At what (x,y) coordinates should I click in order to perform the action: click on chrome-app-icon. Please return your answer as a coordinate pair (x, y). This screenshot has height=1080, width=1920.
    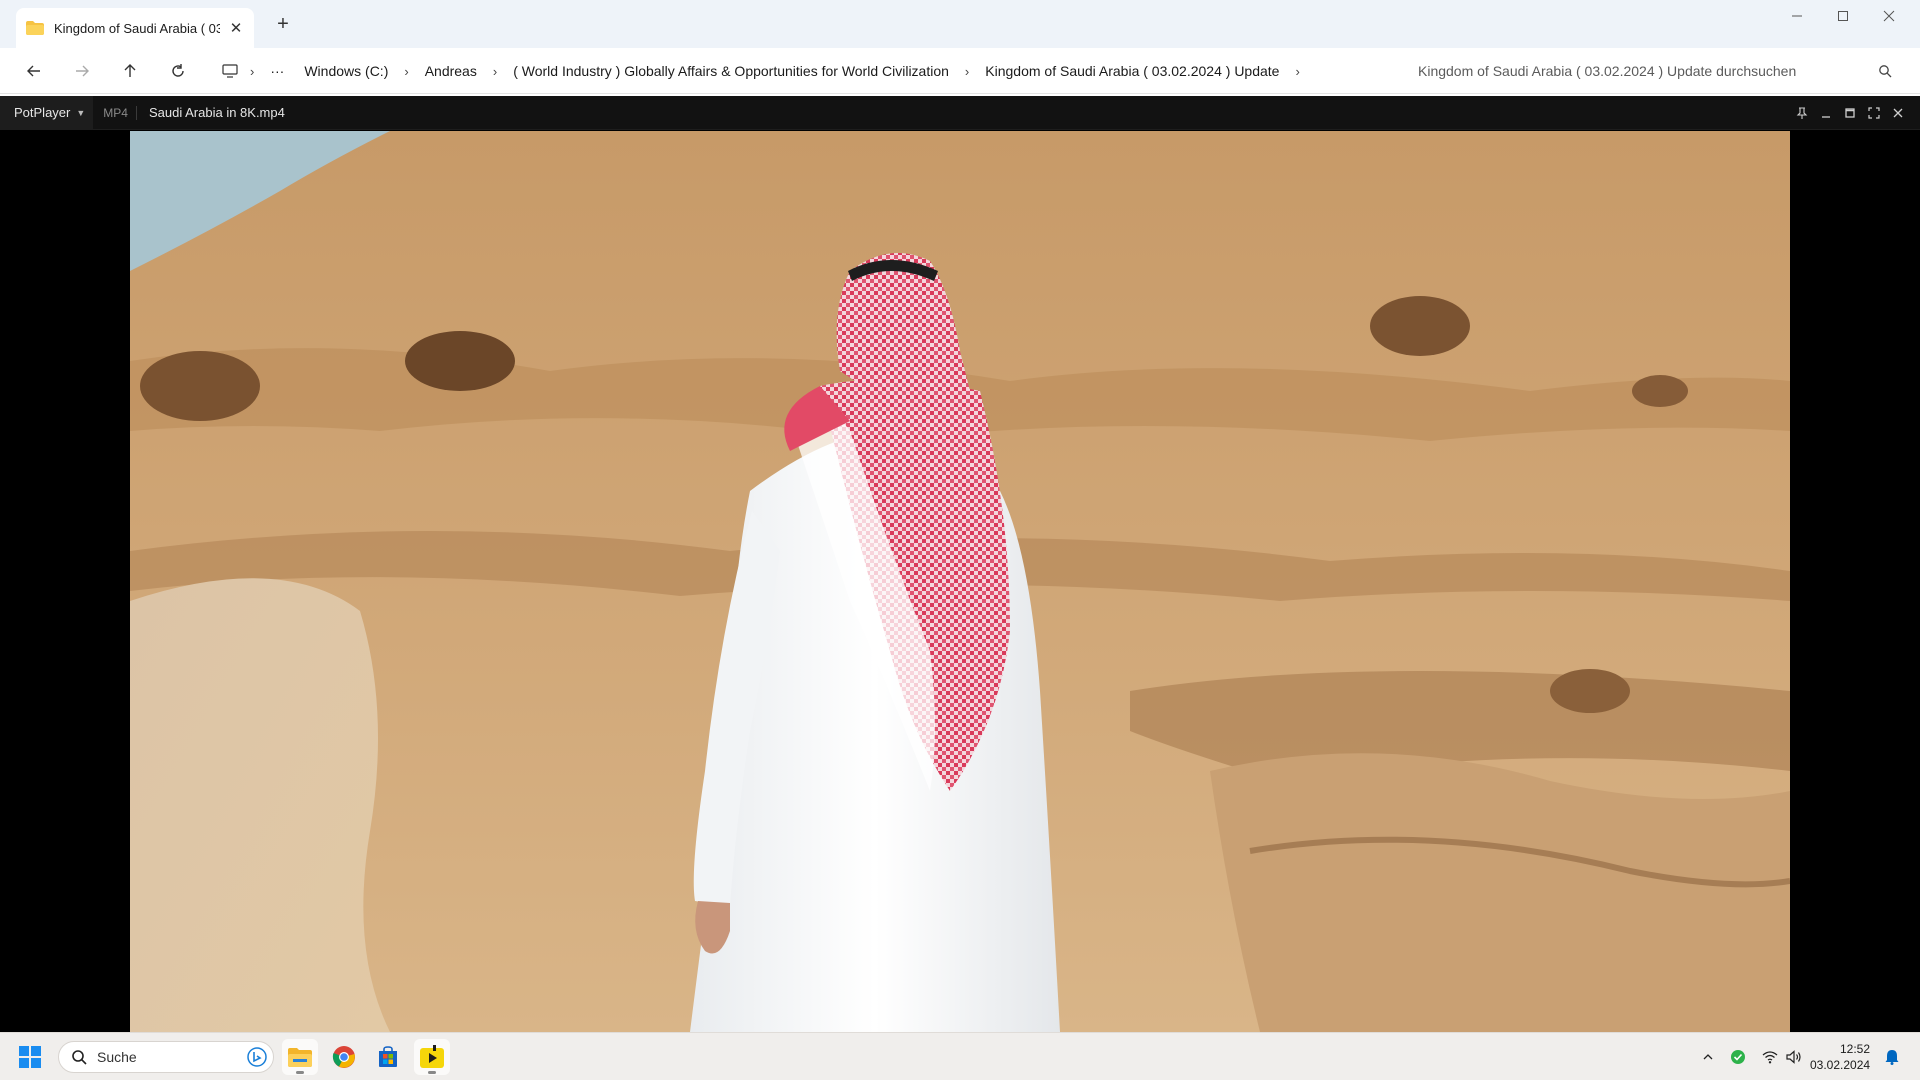
    Looking at the image, I should click on (344, 1057).